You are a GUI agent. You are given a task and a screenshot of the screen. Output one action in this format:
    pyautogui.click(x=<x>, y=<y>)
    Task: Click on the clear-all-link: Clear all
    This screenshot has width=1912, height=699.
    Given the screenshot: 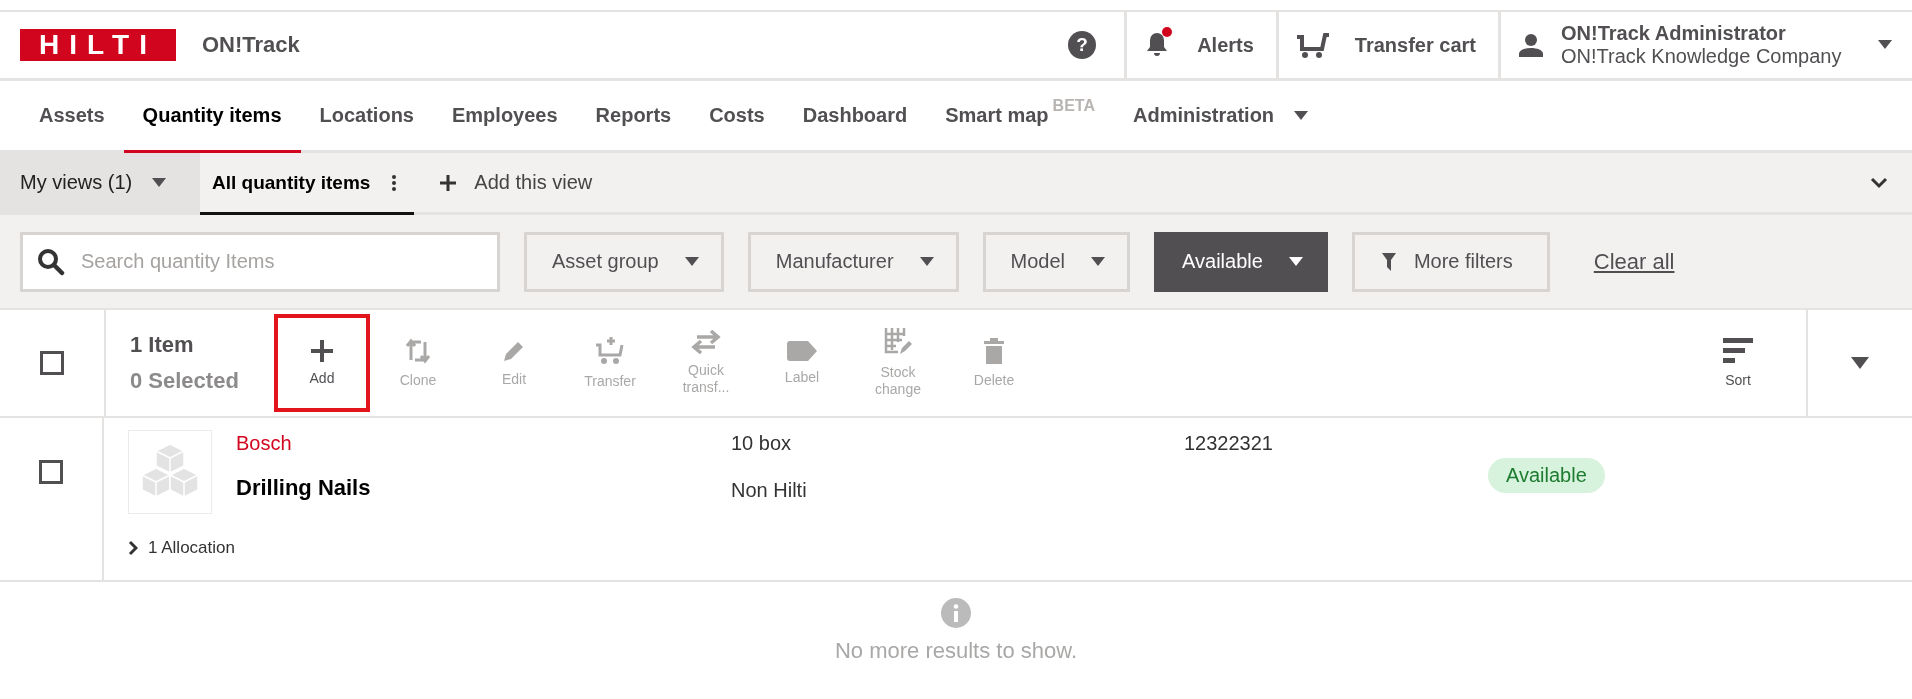 What is the action you would take?
    pyautogui.click(x=1634, y=261)
    